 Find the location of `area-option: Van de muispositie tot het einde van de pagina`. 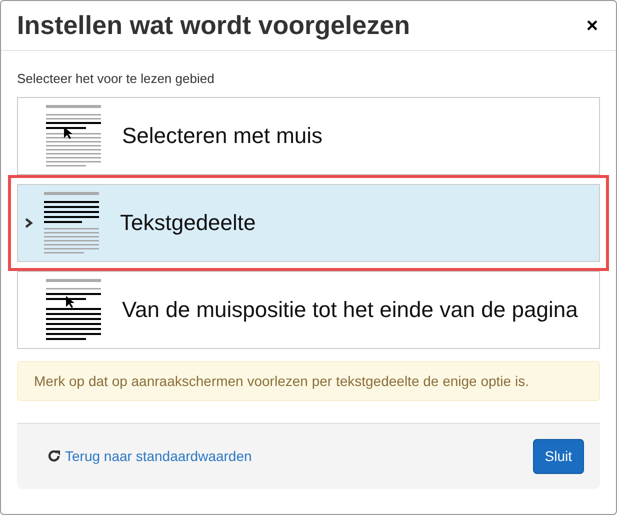

area-option: Van de muispositie tot het einde van de pagina is located at coordinates (308, 309).